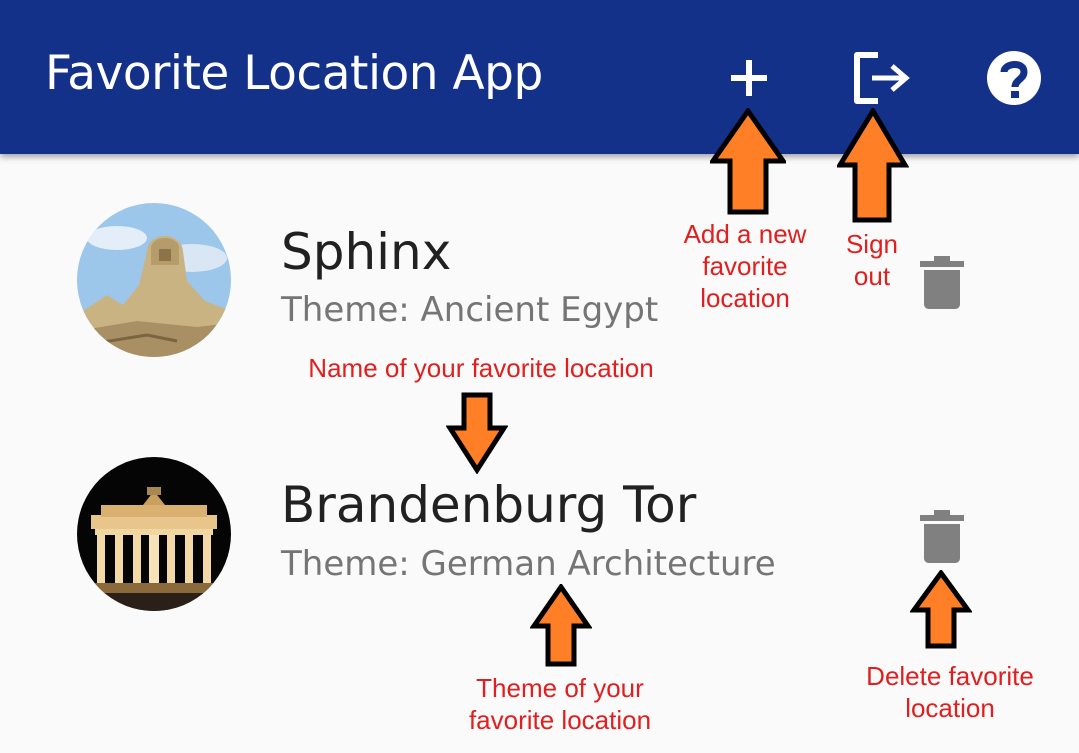  I want to click on annotation-line: favorite, so click(745, 266).